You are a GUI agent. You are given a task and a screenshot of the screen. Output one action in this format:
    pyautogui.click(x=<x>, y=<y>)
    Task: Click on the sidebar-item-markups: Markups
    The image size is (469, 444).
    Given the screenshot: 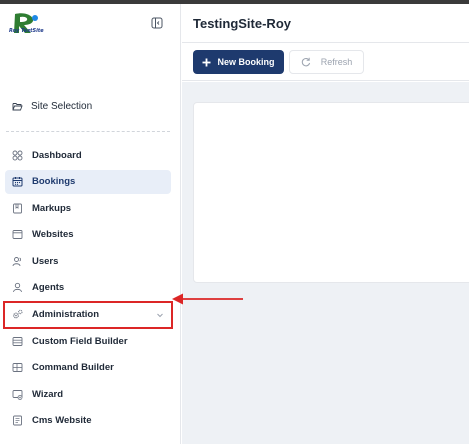 What is the action you would take?
    pyautogui.click(x=88, y=208)
    